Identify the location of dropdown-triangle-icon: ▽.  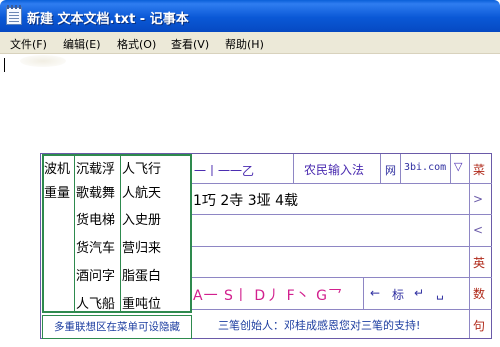
(458, 166).